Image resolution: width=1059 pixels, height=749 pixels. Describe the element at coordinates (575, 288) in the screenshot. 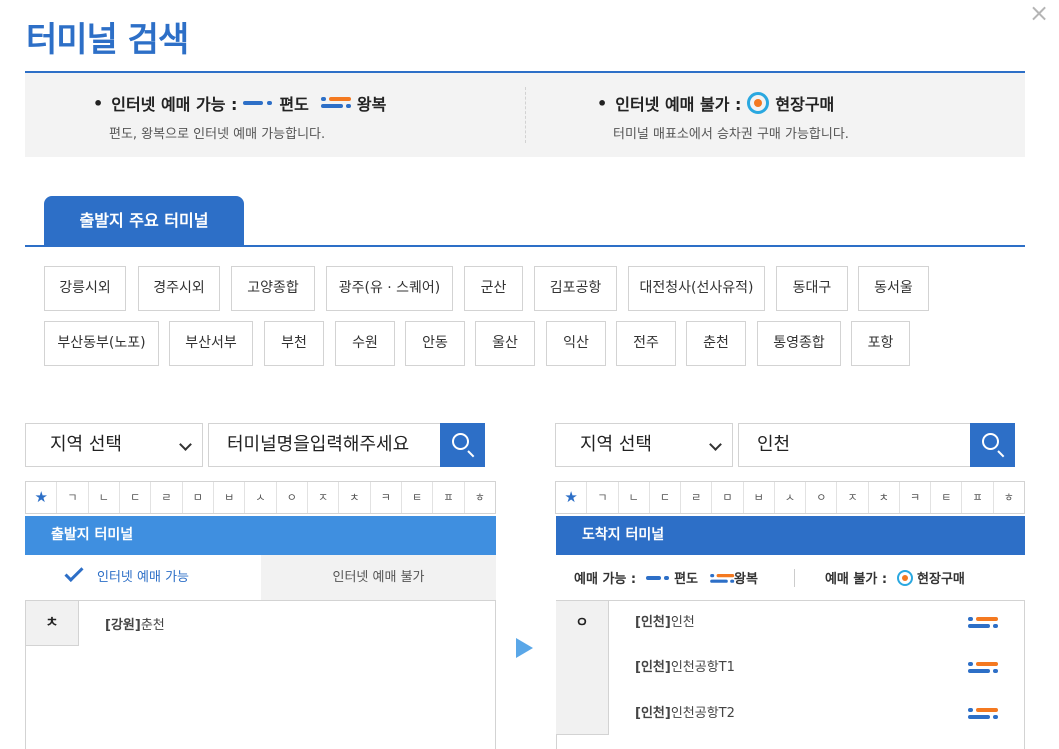

I see `terminal-chip: 김포공항` at that location.